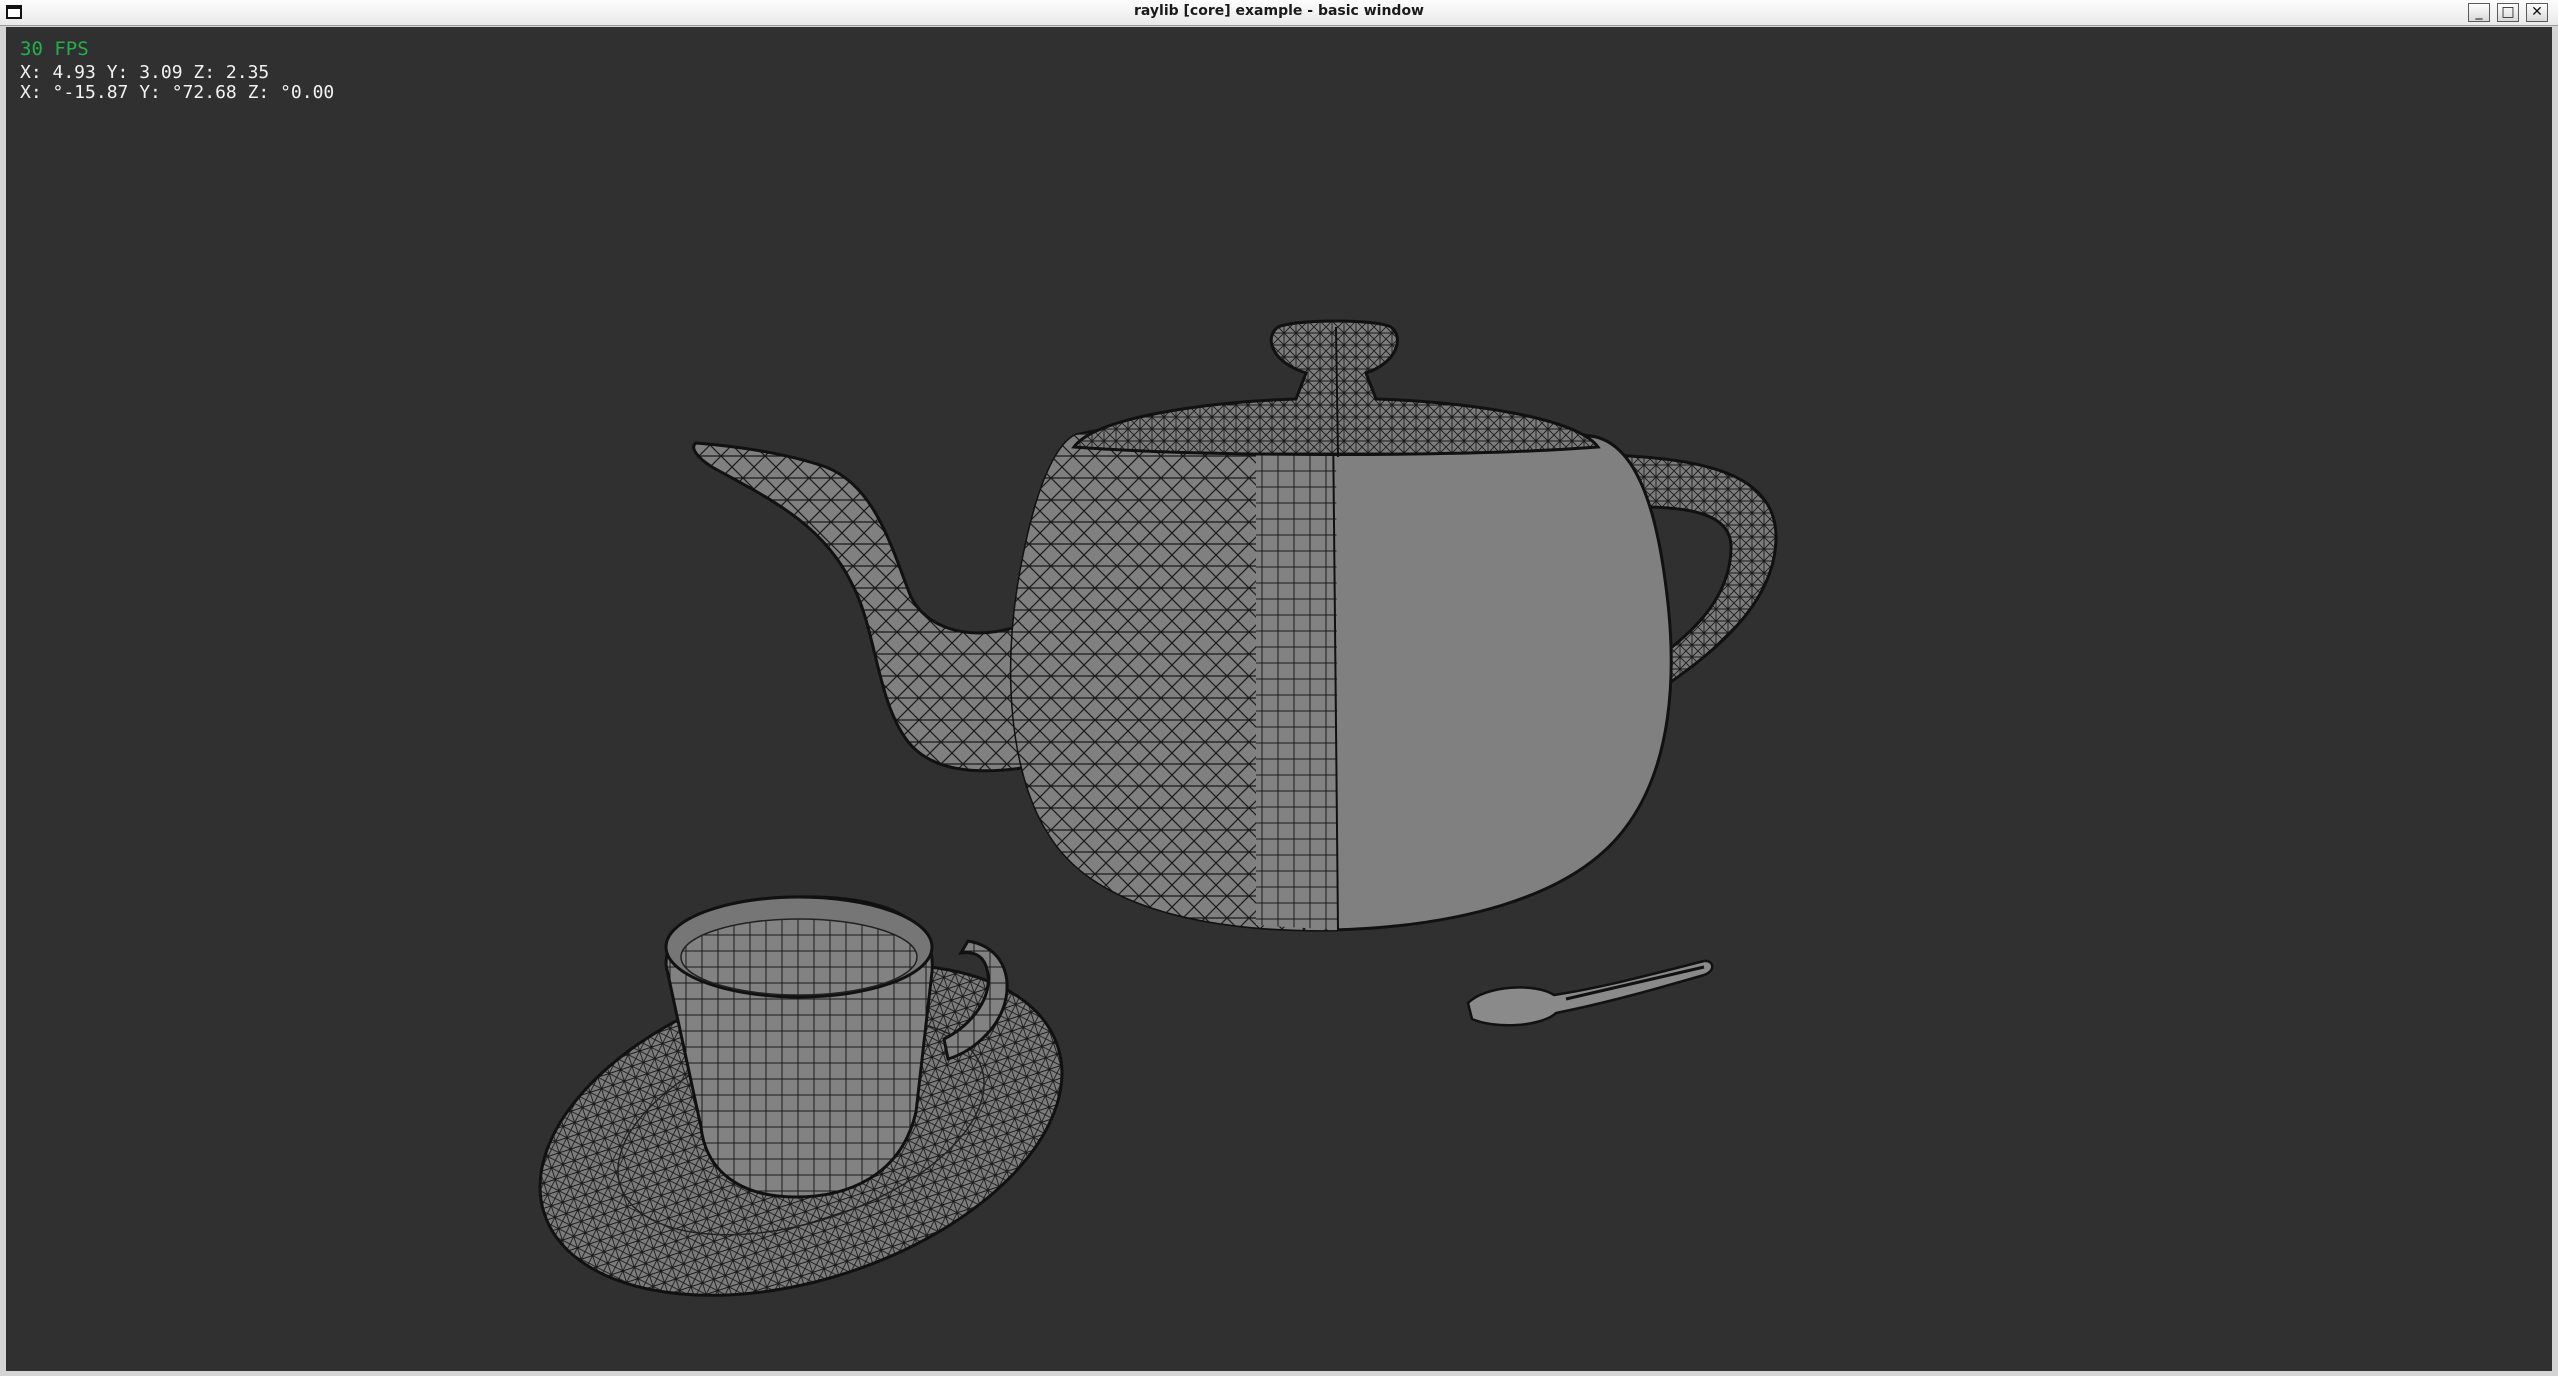 Image resolution: width=2558 pixels, height=1376 pixels. Describe the element at coordinates (1590, 993) in the screenshot. I see `spoon-model` at that location.